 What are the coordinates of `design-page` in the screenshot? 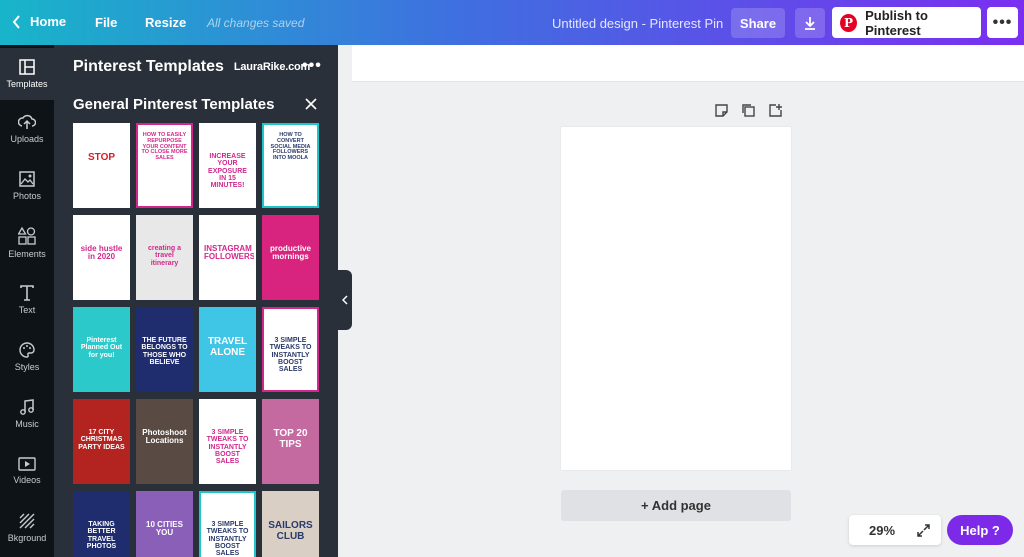 It's located at (676, 298).